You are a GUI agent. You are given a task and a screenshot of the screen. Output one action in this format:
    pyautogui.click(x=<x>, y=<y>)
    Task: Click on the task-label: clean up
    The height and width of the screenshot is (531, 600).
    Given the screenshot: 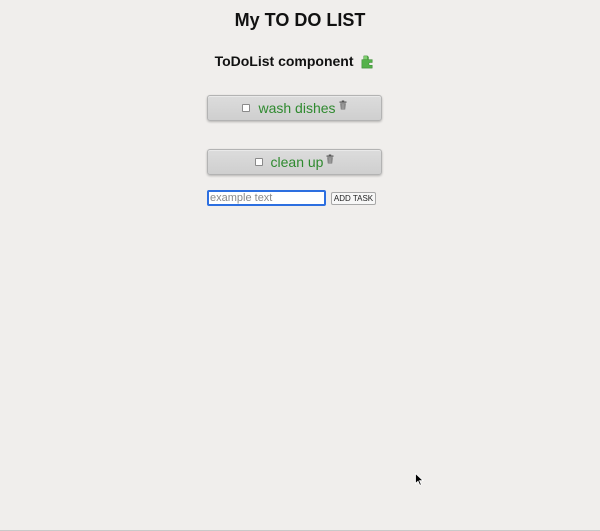 What is the action you would take?
    pyautogui.click(x=297, y=162)
    